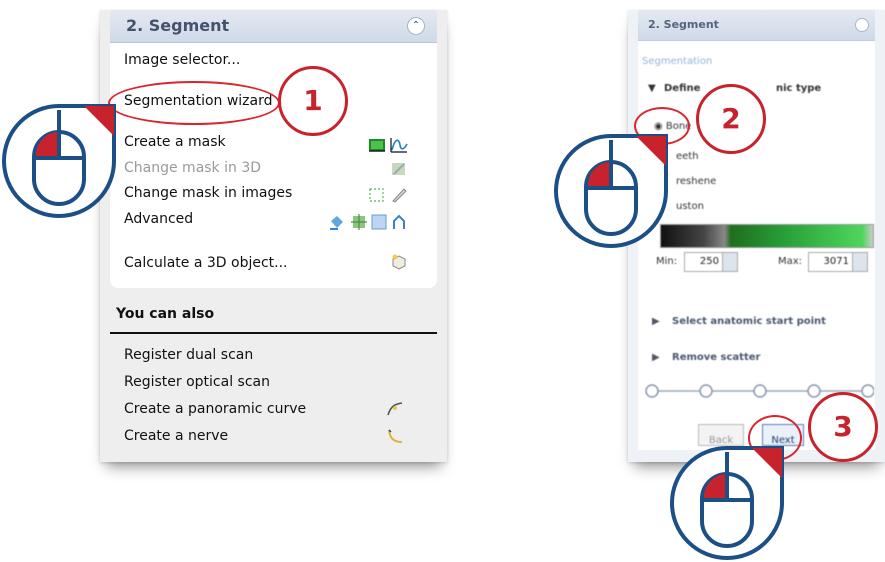 This screenshot has height=562, width=885. What do you see at coordinates (158, 219) in the screenshot?
I see `menu-item-advanced: Advanced` at bounding box center [158, 219].